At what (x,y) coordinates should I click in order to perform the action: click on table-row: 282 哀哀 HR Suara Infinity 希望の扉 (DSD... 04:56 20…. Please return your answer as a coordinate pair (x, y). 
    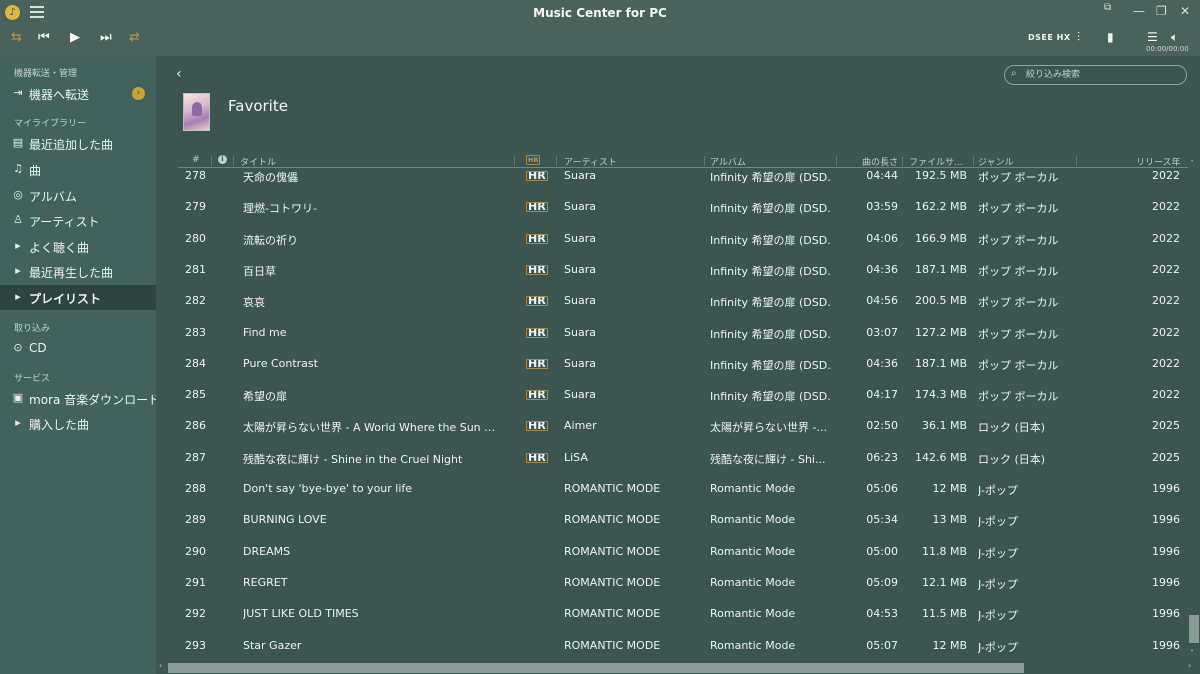
    Looking at the image, I should click on (683, 301).